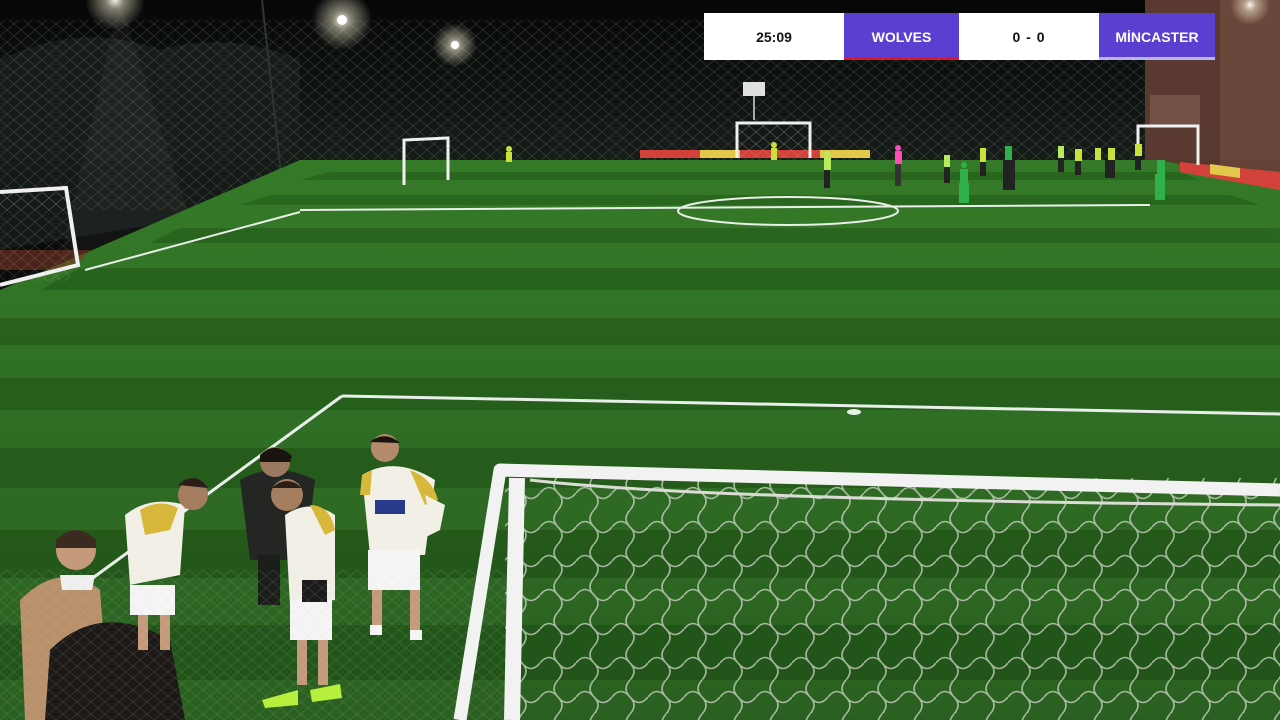 This screenshot has height=720, width=1280. Describe the element at coordinates (774, 36) in the screenshot. I see `match-clock: 25:09` at that location.